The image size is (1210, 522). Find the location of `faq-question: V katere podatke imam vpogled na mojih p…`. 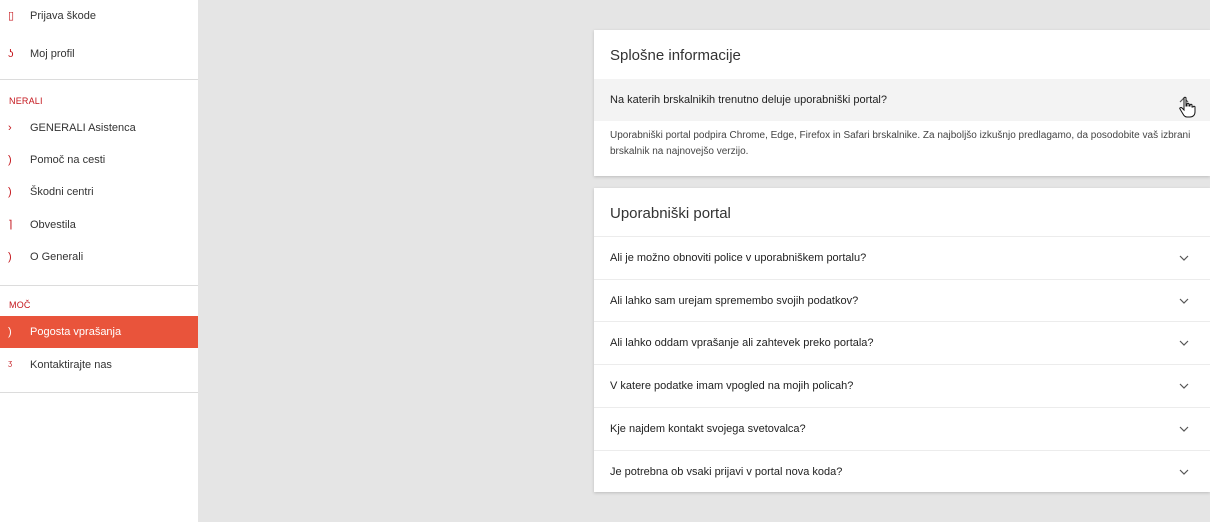

faq-question: V katere podatke imam vpogled na mojih p… is located at coordinates (732, 385).